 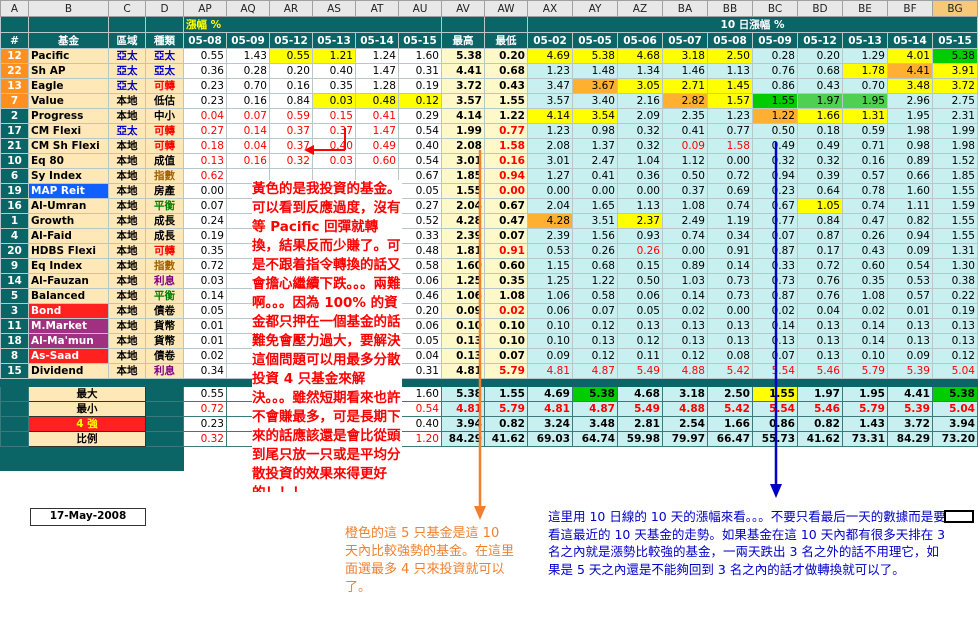 What do you see at coordinates (910, 161) in the screenshot?
I see `ten-day-change: 0.89` at bounding box center [910, 161].